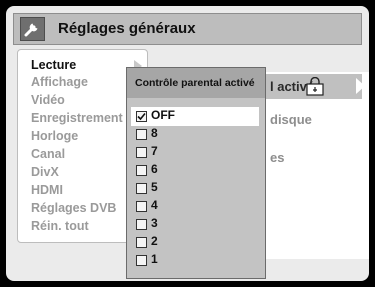 The width and height of the screenshot is (375, 287). Describe the element at coordinates (77, 118) in the screenshot. I see `menu-item-enregistrement: Enregistrement` at that location.